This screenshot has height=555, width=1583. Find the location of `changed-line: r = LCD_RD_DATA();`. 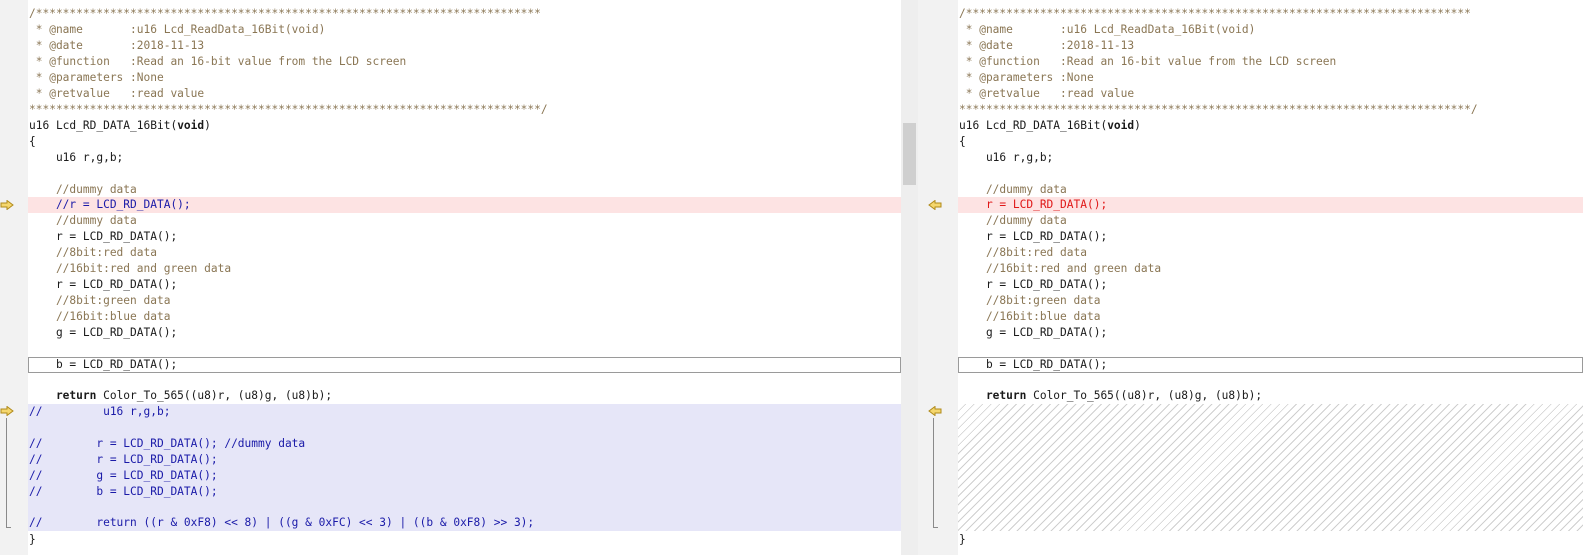

changed-line: r = LCD_RD_DATA(); is located at coordinates (1270, 205).